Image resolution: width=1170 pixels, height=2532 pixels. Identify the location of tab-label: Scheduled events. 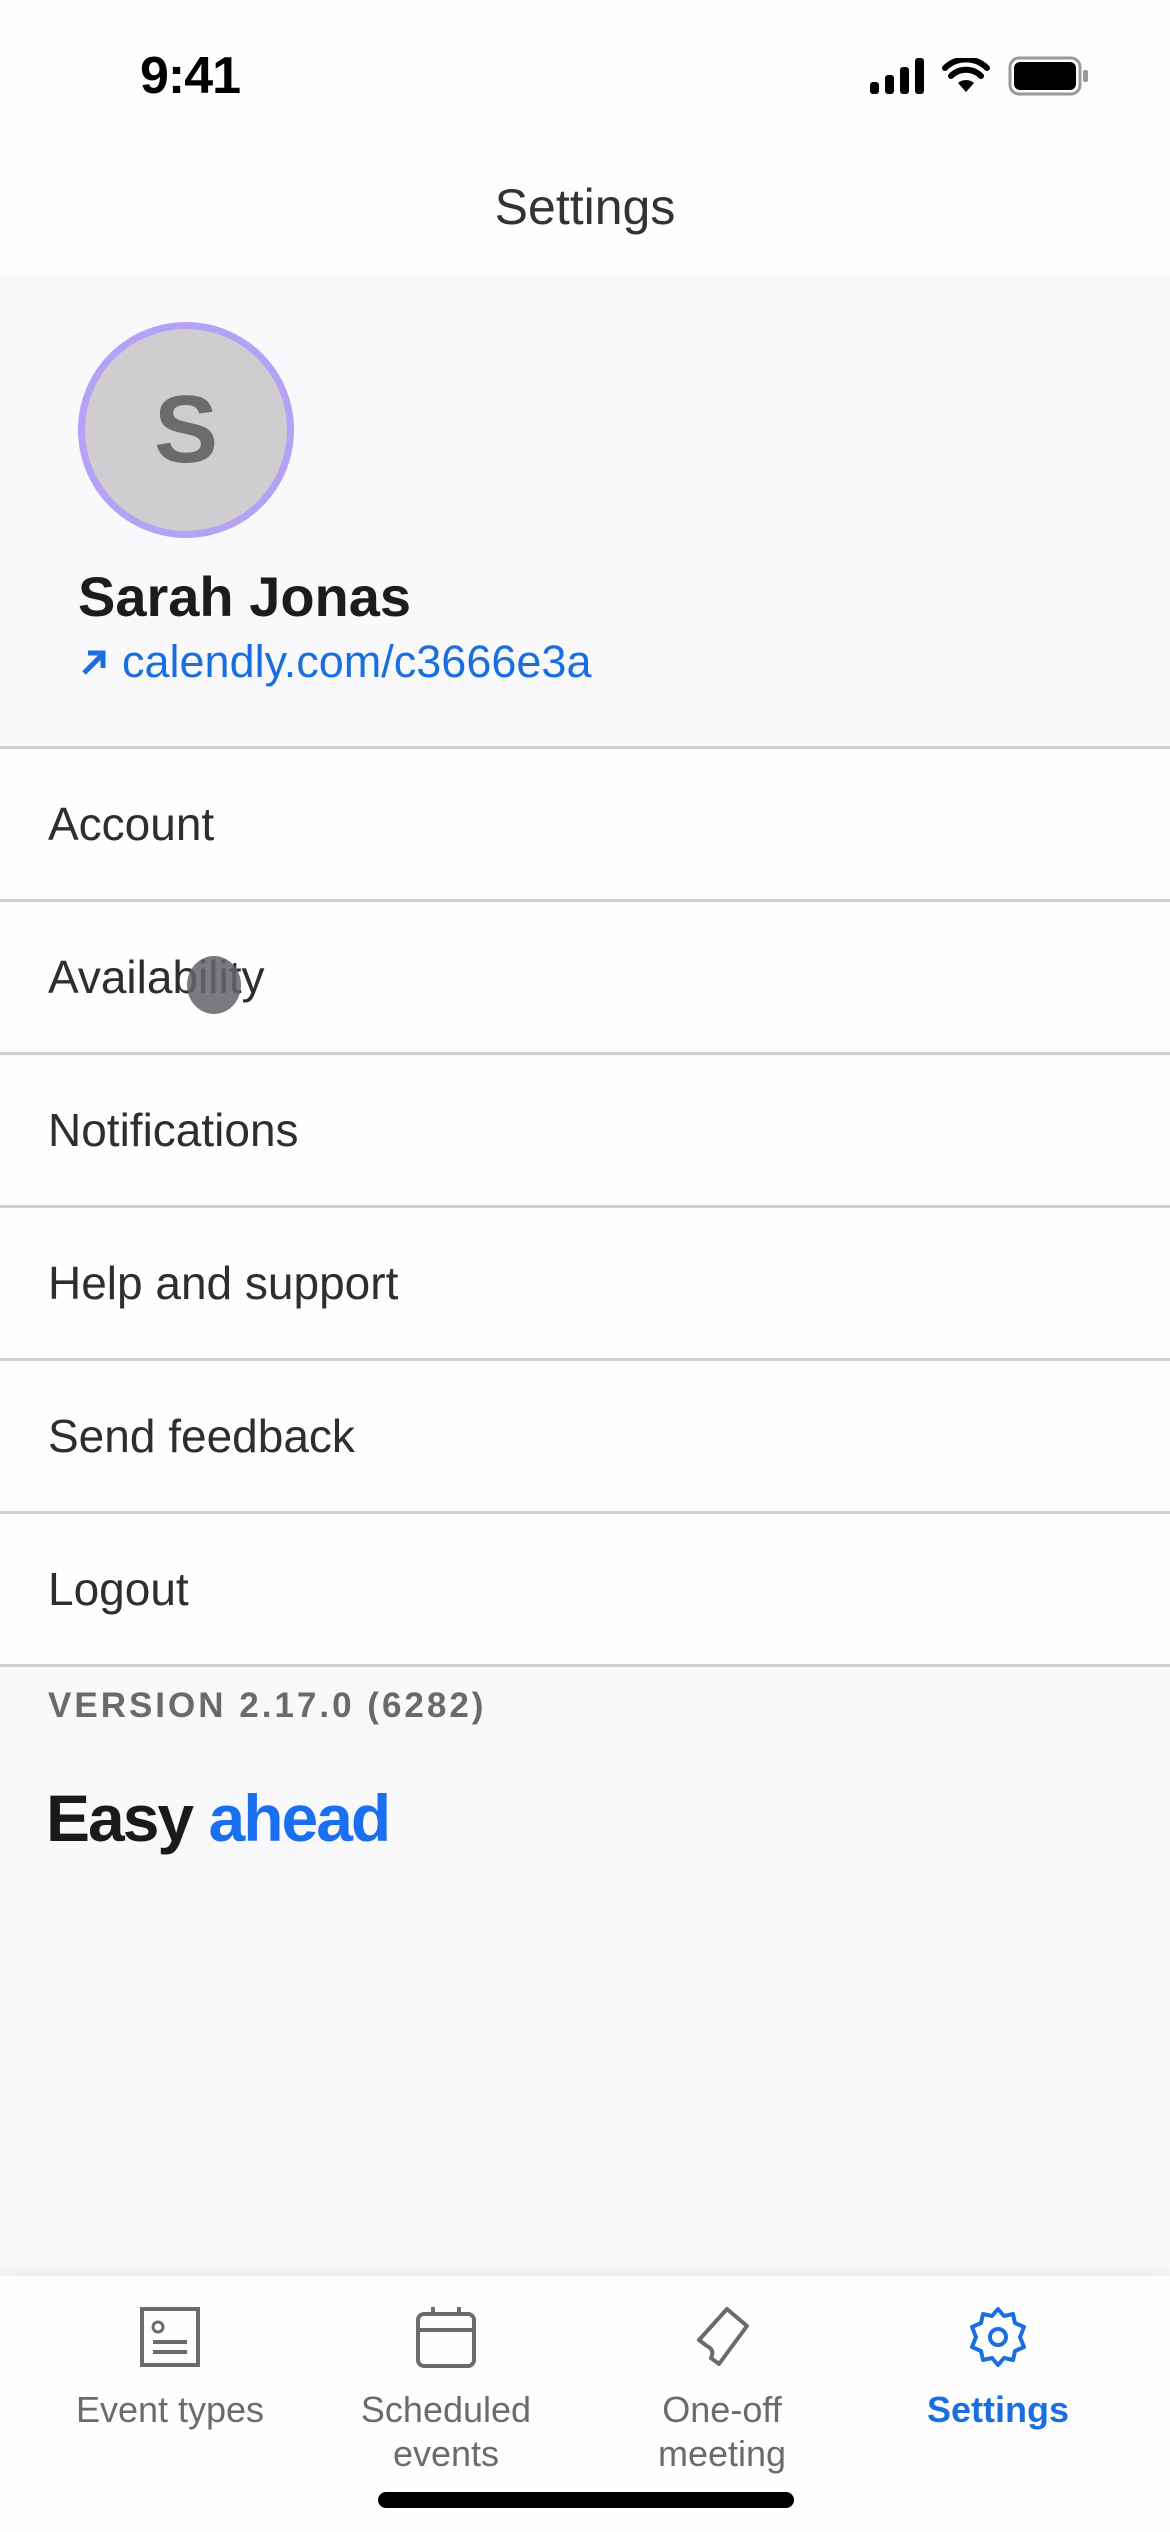
(446, 2432).